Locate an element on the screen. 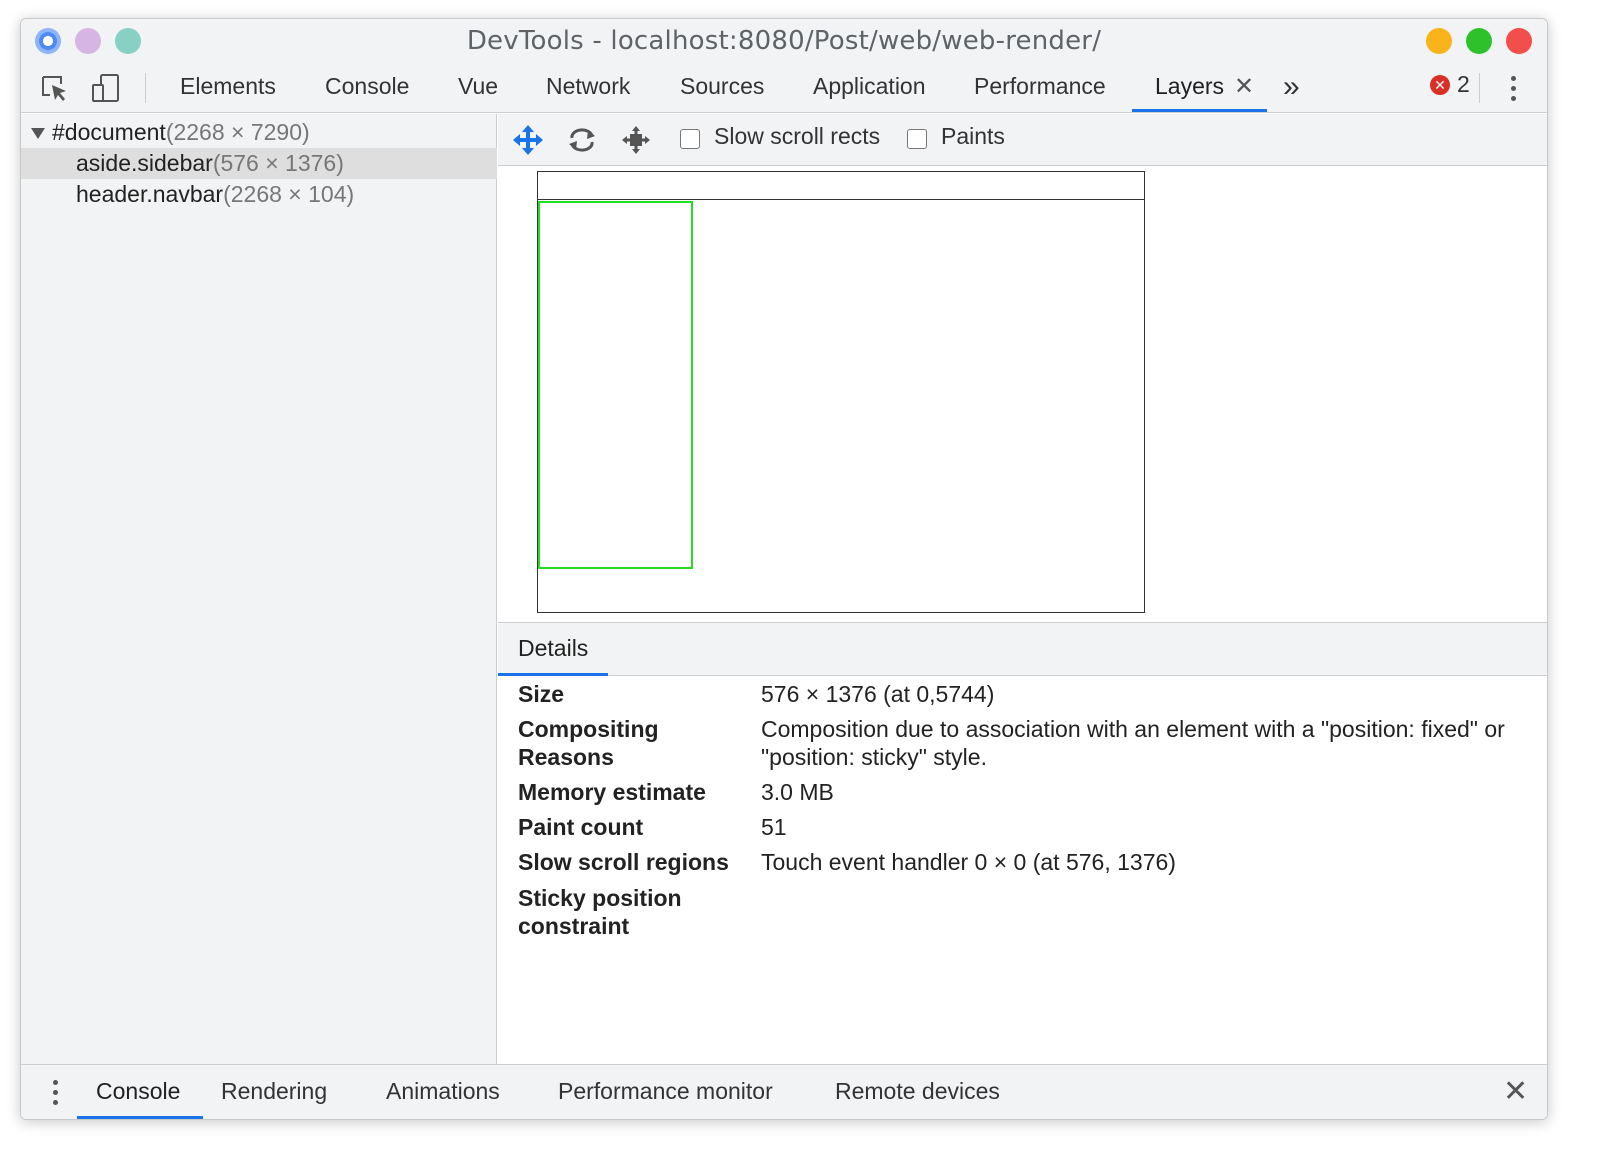 The width and height of the screenshot is (1599, 1163). drawer-tab-remote-devices: Remote devices is located at coordinates (917, 1092).